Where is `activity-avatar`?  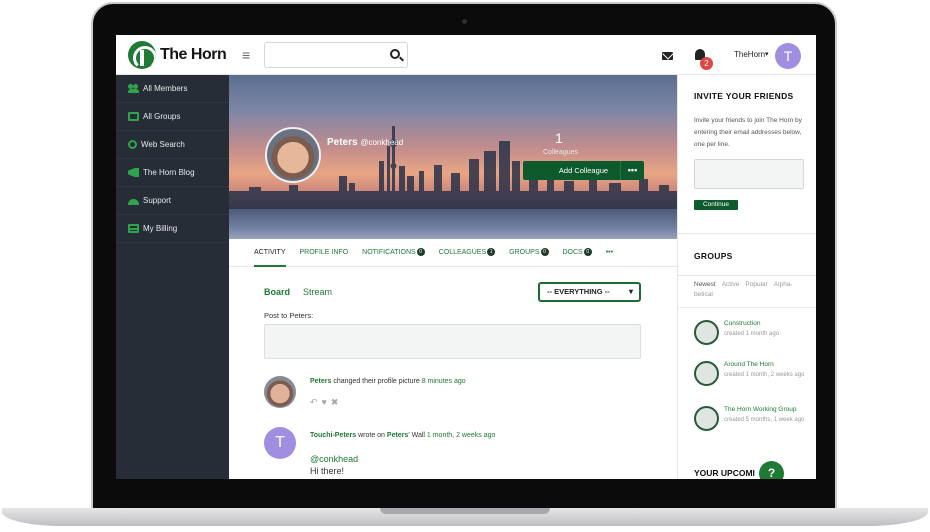
activity-avatar is located at coordinates (280, 392).